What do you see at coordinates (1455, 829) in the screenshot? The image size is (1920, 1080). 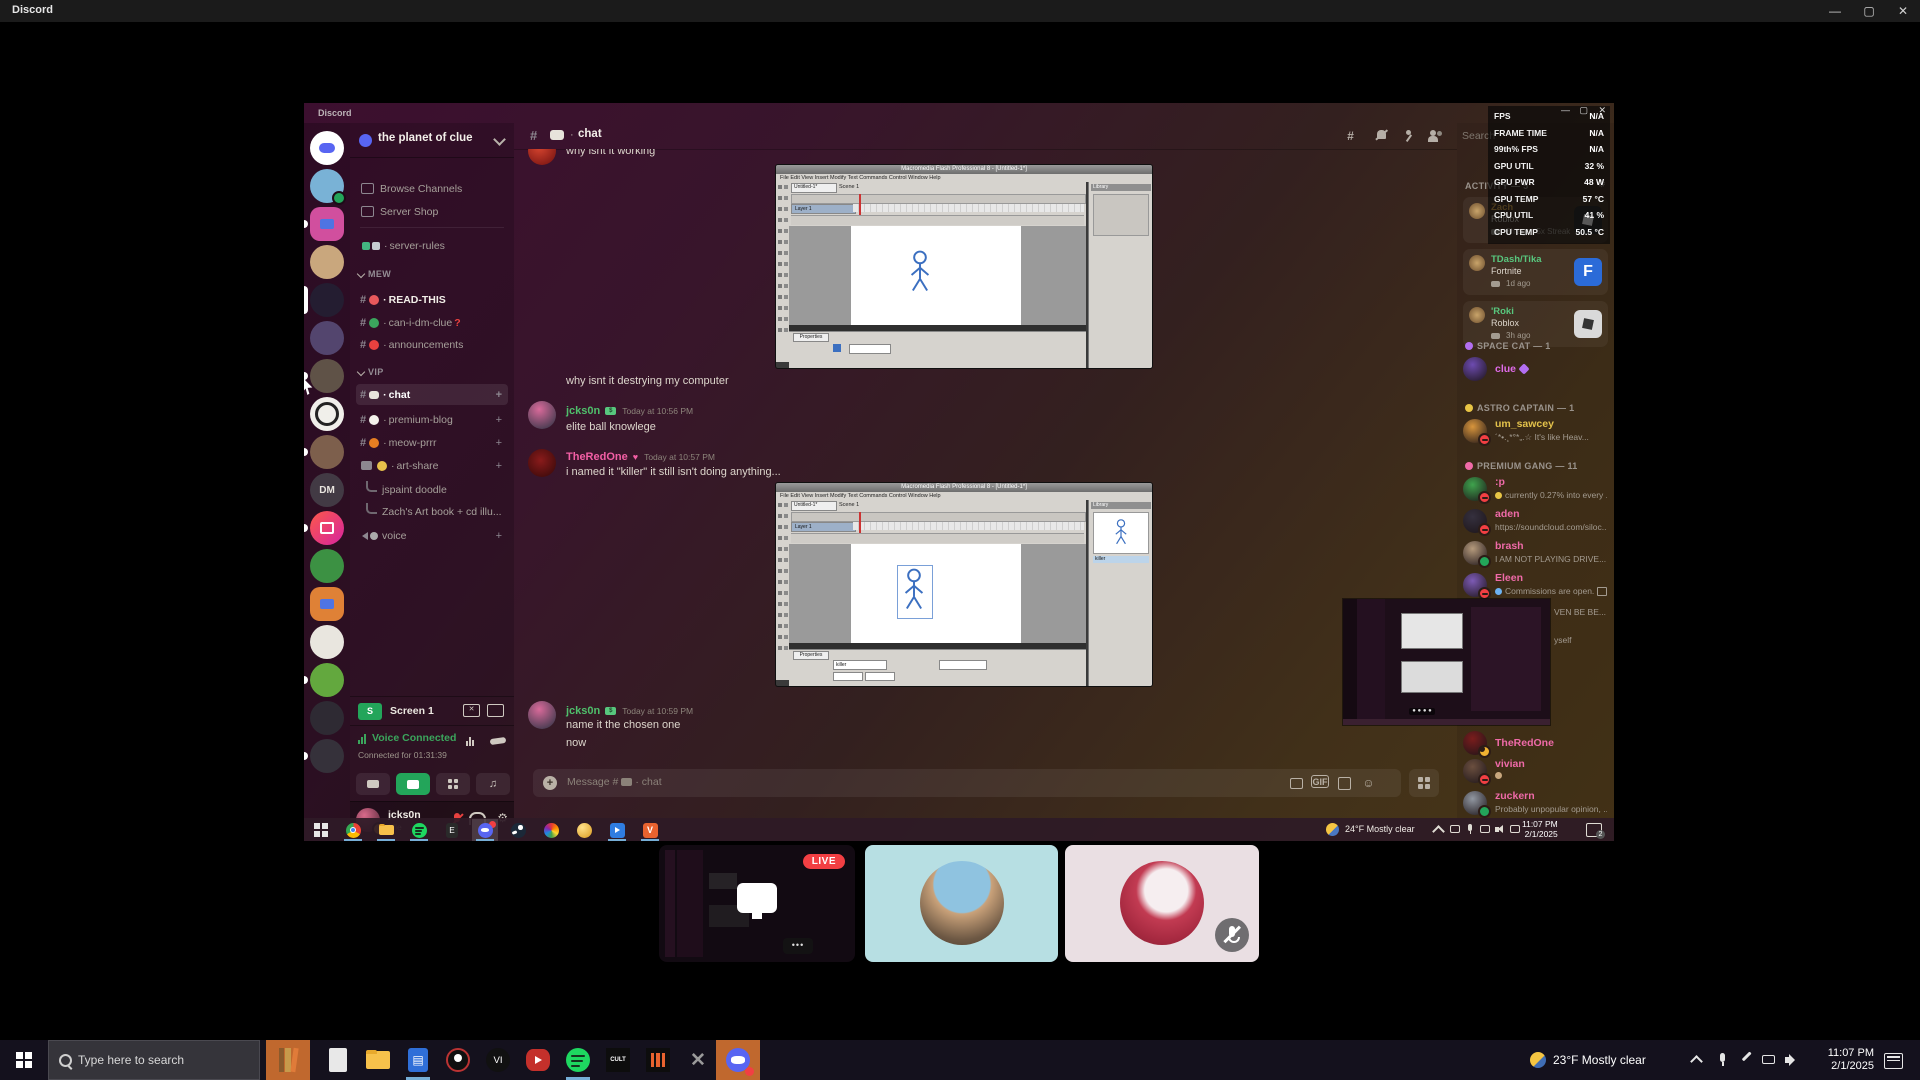 I see `update-icon` at bounding box center [1455, 829].